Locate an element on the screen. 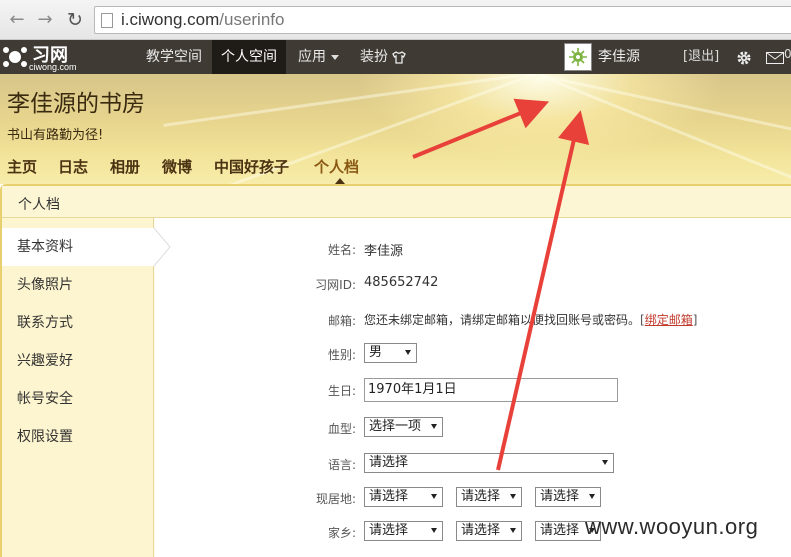  mail-count: 0 is located at coordinates (787, 54).